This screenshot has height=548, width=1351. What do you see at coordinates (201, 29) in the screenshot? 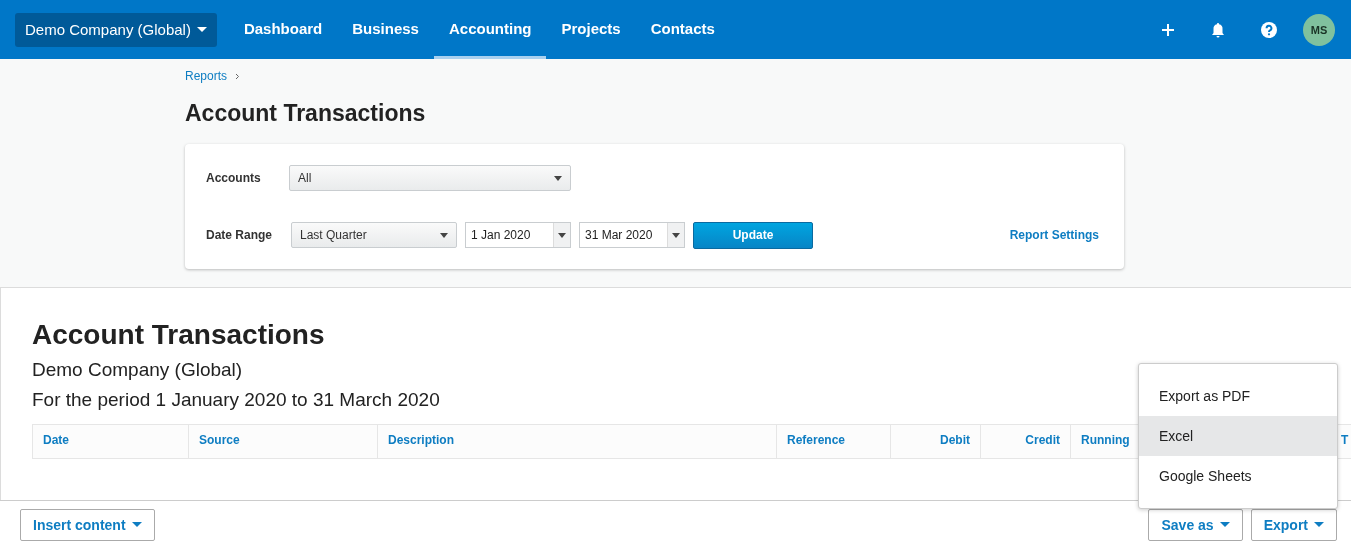
I see `caret-icon` at bounding box center [201, 29].